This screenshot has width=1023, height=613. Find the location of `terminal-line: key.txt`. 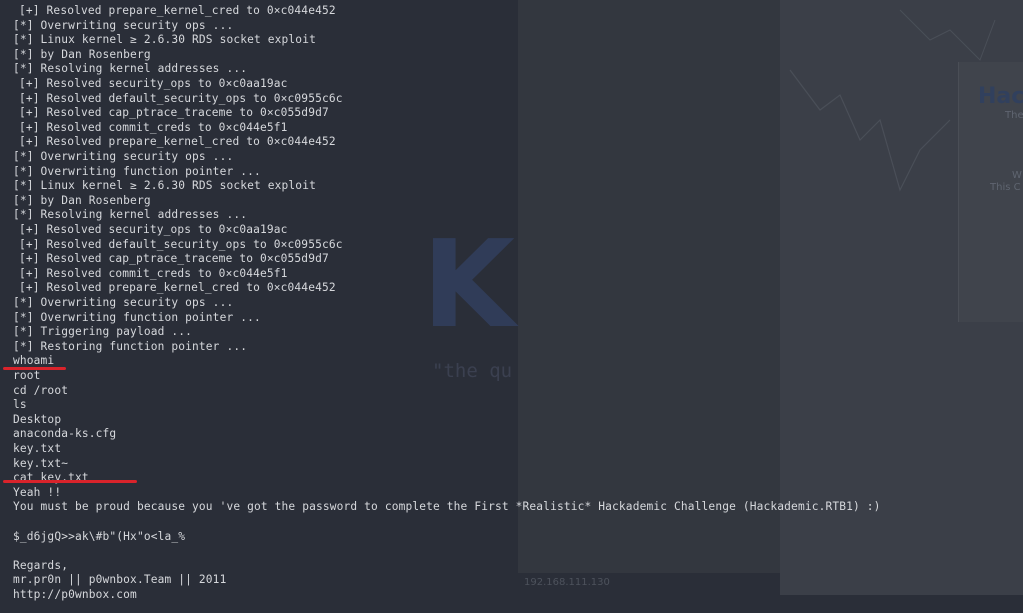

terminal-line: key.txt is located at coordinates (37, 448).